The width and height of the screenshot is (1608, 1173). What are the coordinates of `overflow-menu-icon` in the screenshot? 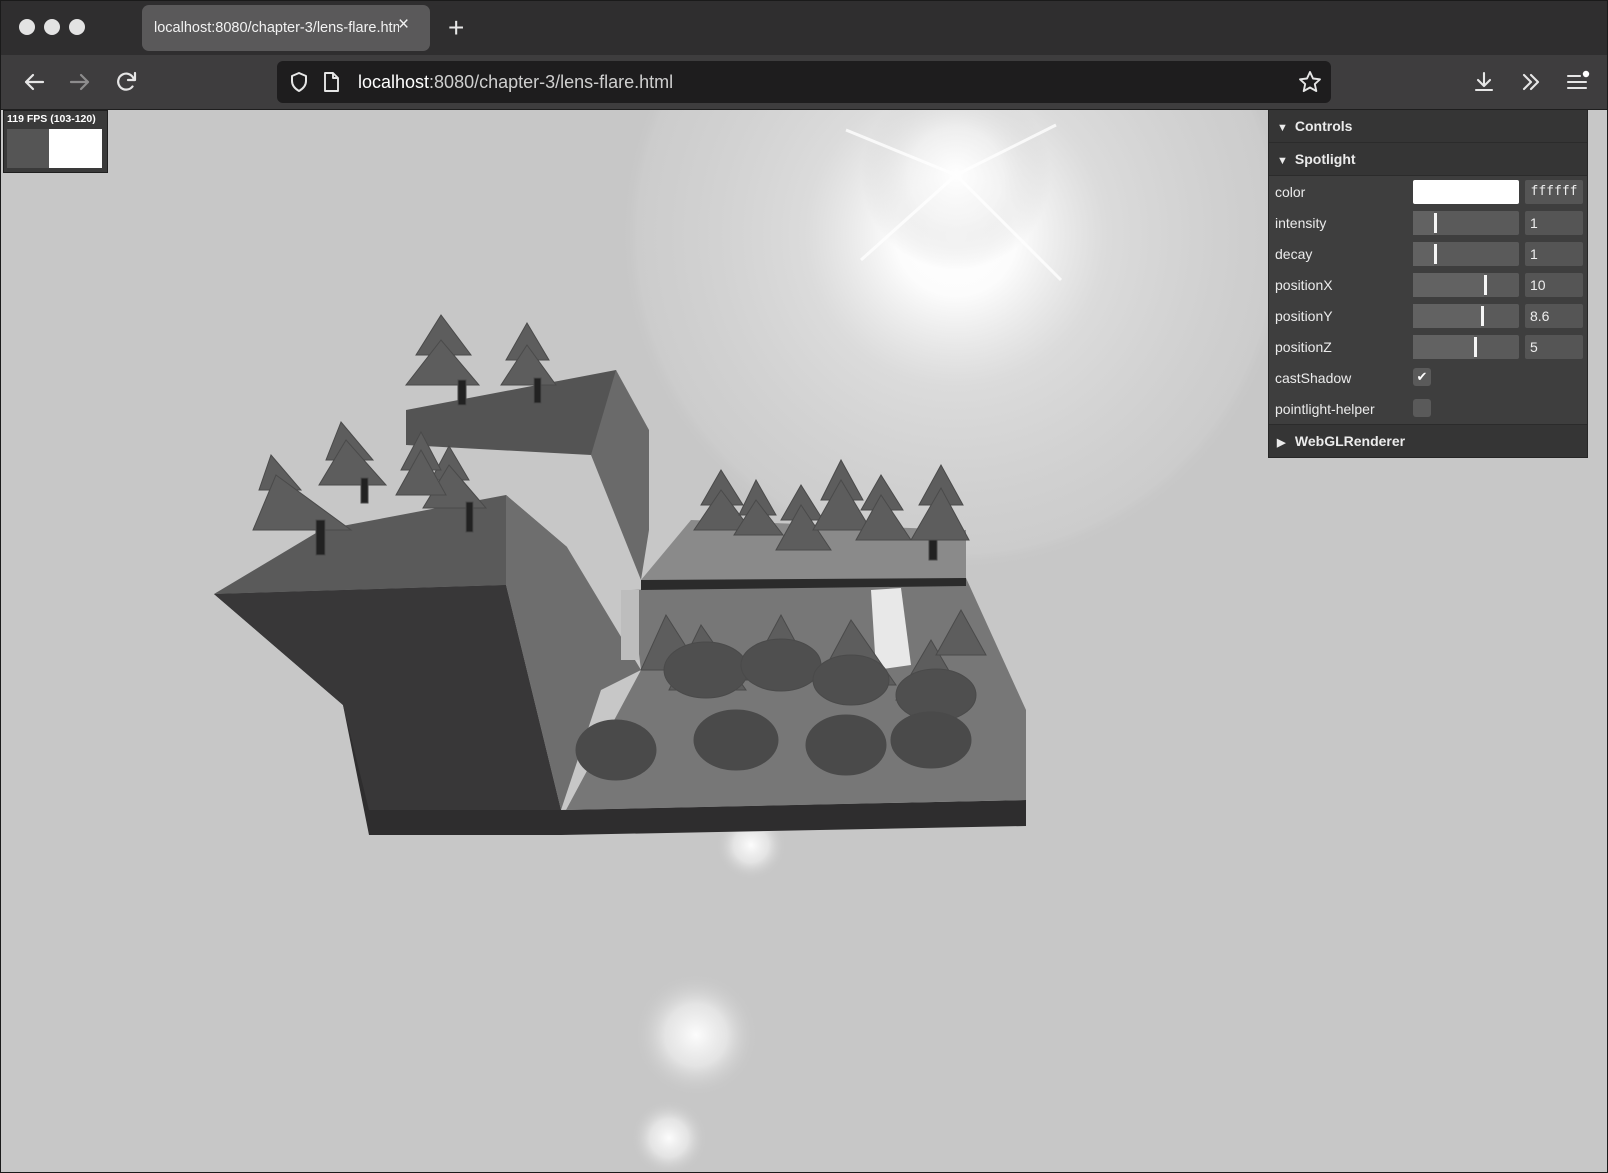 It's located at (1531, 82).